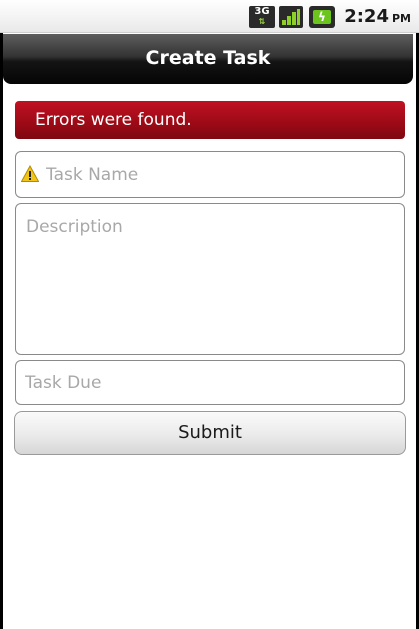  I want to click on page-title: Create Task, so click(208, 58).